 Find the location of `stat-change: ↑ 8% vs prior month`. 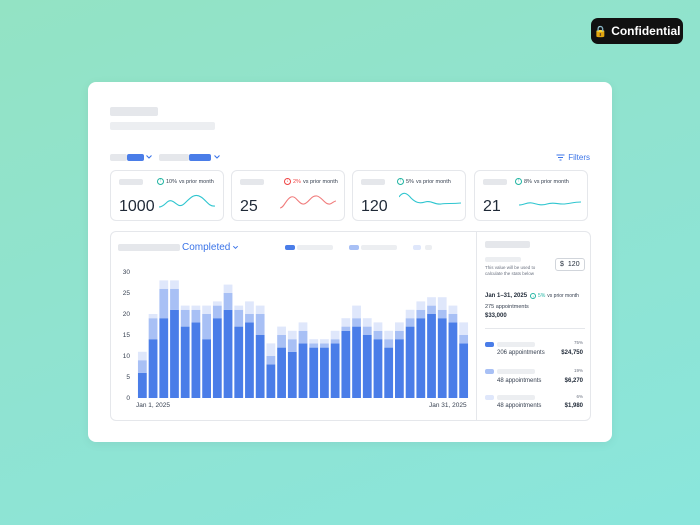

stat-change: ↑ 8% vs prior month is located at coordinates (542, 181).